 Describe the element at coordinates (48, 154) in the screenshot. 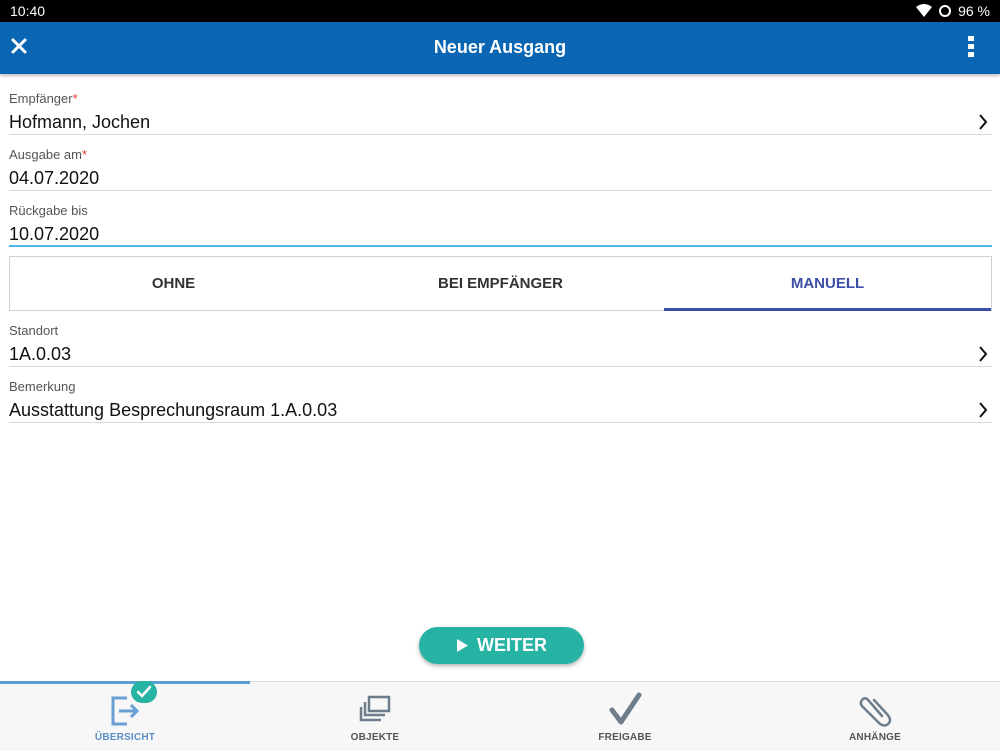

I see `issue-date-label: Ausgabe am*` at that location.